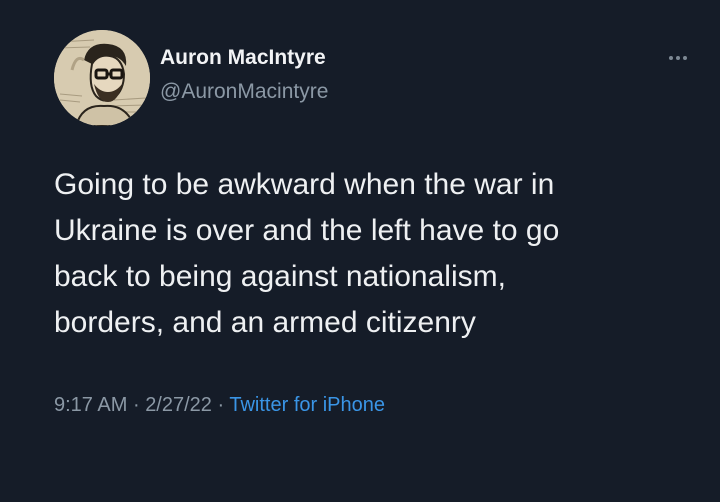 The image size is (720, 502). What do you see at coordinates (307, 405) in the screenshot?
I see `tweet-source-link: Twitter for iPhone` at bounding box center [307, 405].